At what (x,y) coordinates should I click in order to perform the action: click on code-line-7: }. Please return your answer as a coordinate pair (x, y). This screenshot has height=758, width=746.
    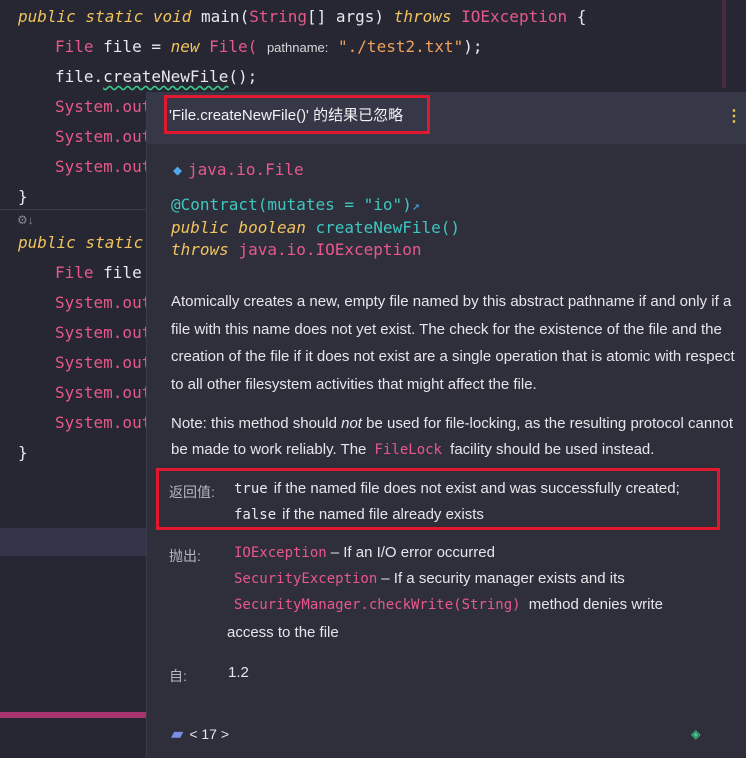
    Looking at the image, I should click on (23, 196).